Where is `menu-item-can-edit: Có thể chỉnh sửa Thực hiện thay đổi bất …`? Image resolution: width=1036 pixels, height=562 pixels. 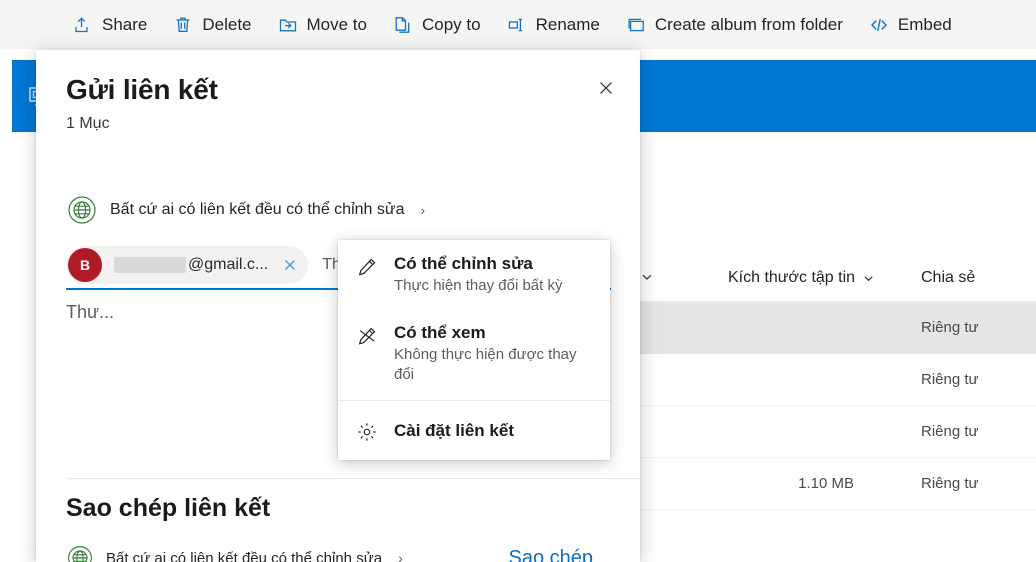 menu-item-can-edit: Có thể chỉnh sửa Thực hiện thay đổi bất … is located at coordinates (474, 274).